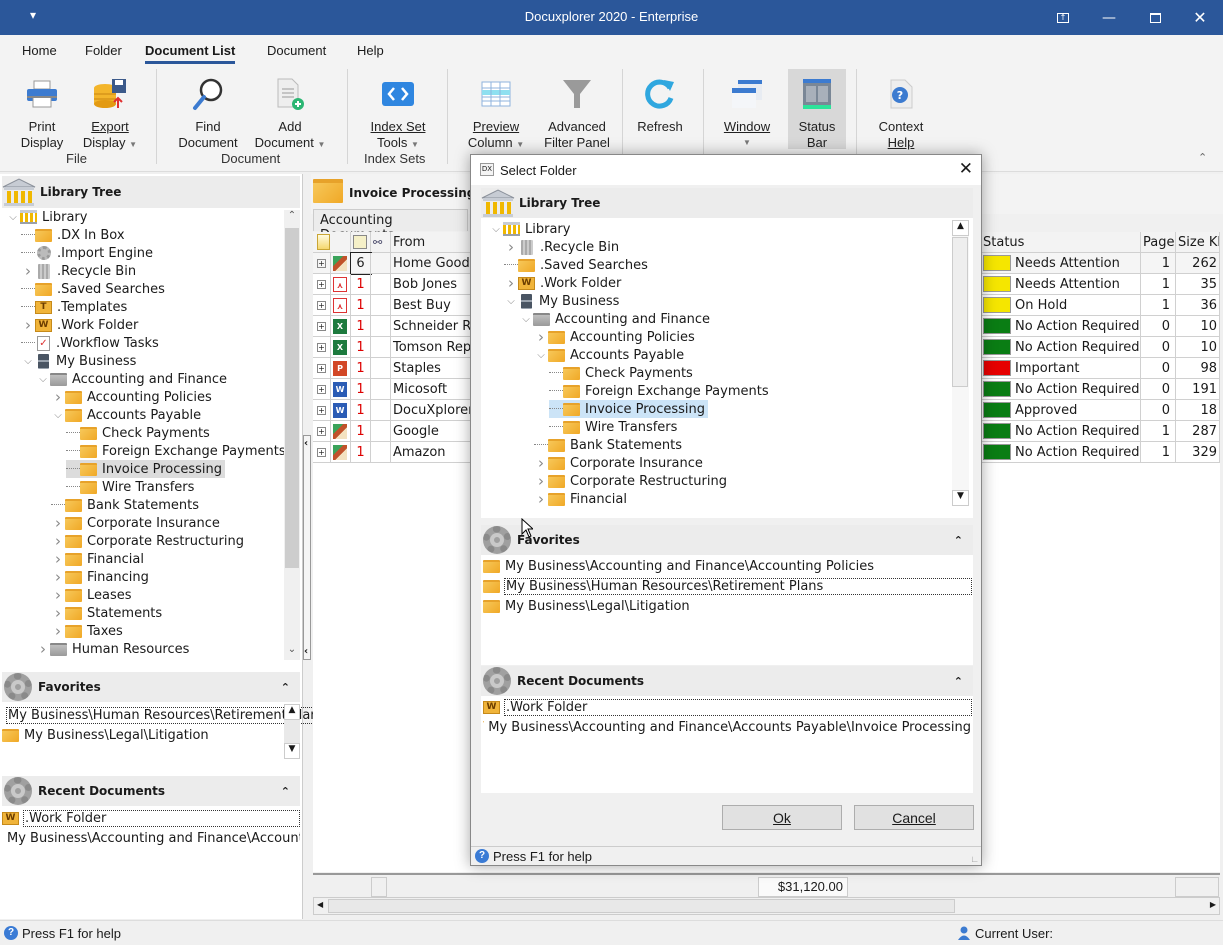 Image resolution: width=1223 pixels, height=945 pixels. What do you see at coordinates (100, 577) in the screenshot?
I see `tree-item: › Financing` at bounding box center [100, 577].